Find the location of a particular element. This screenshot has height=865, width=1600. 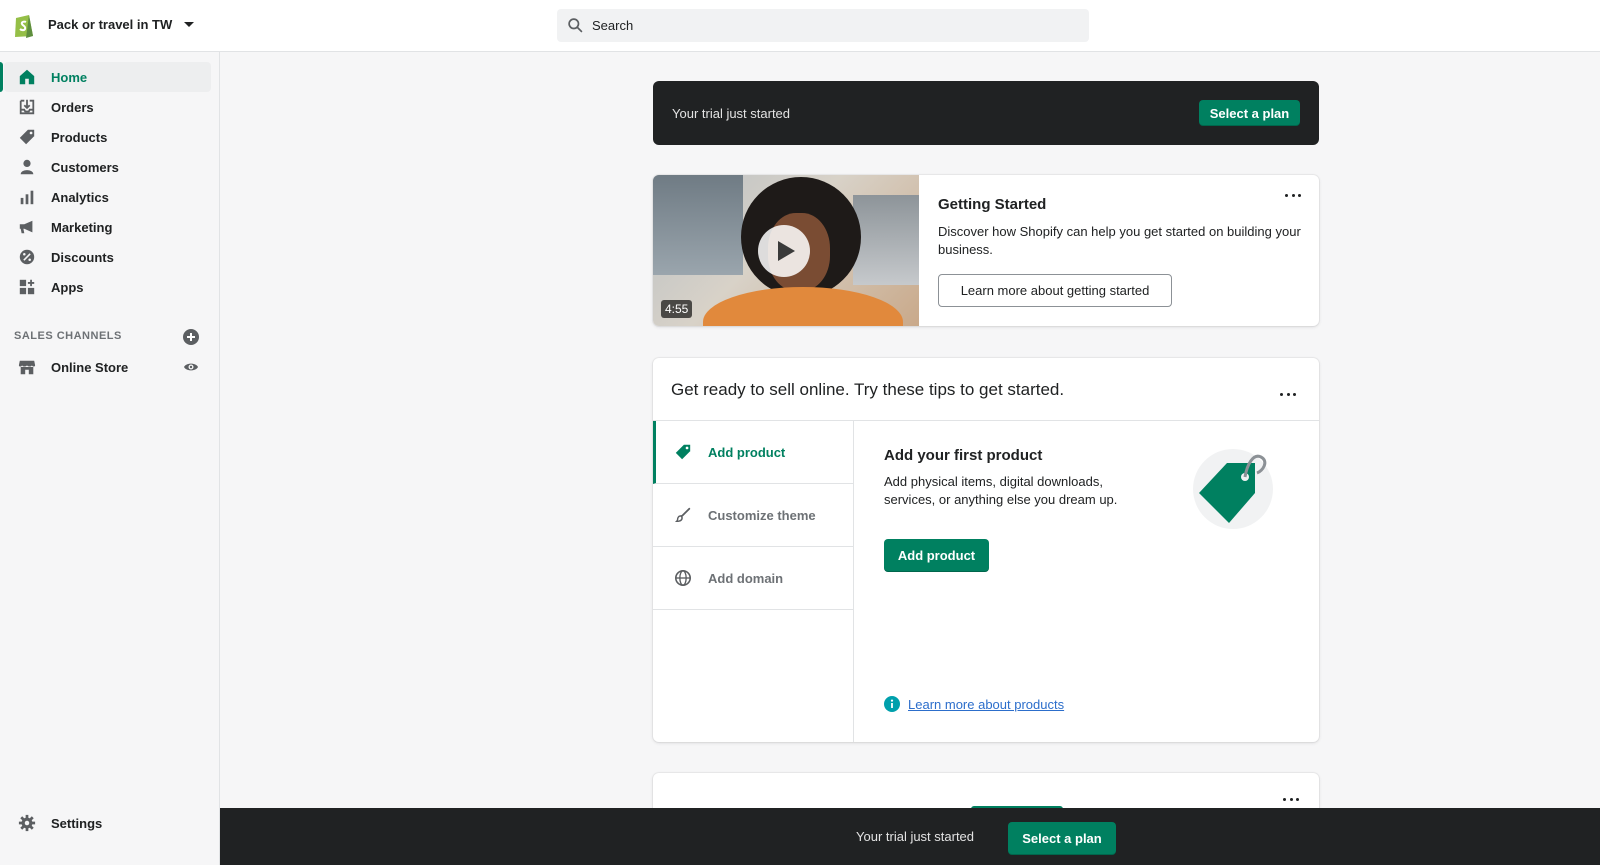

sidebar-item-label: Apps is located at coordinates (67, 287).